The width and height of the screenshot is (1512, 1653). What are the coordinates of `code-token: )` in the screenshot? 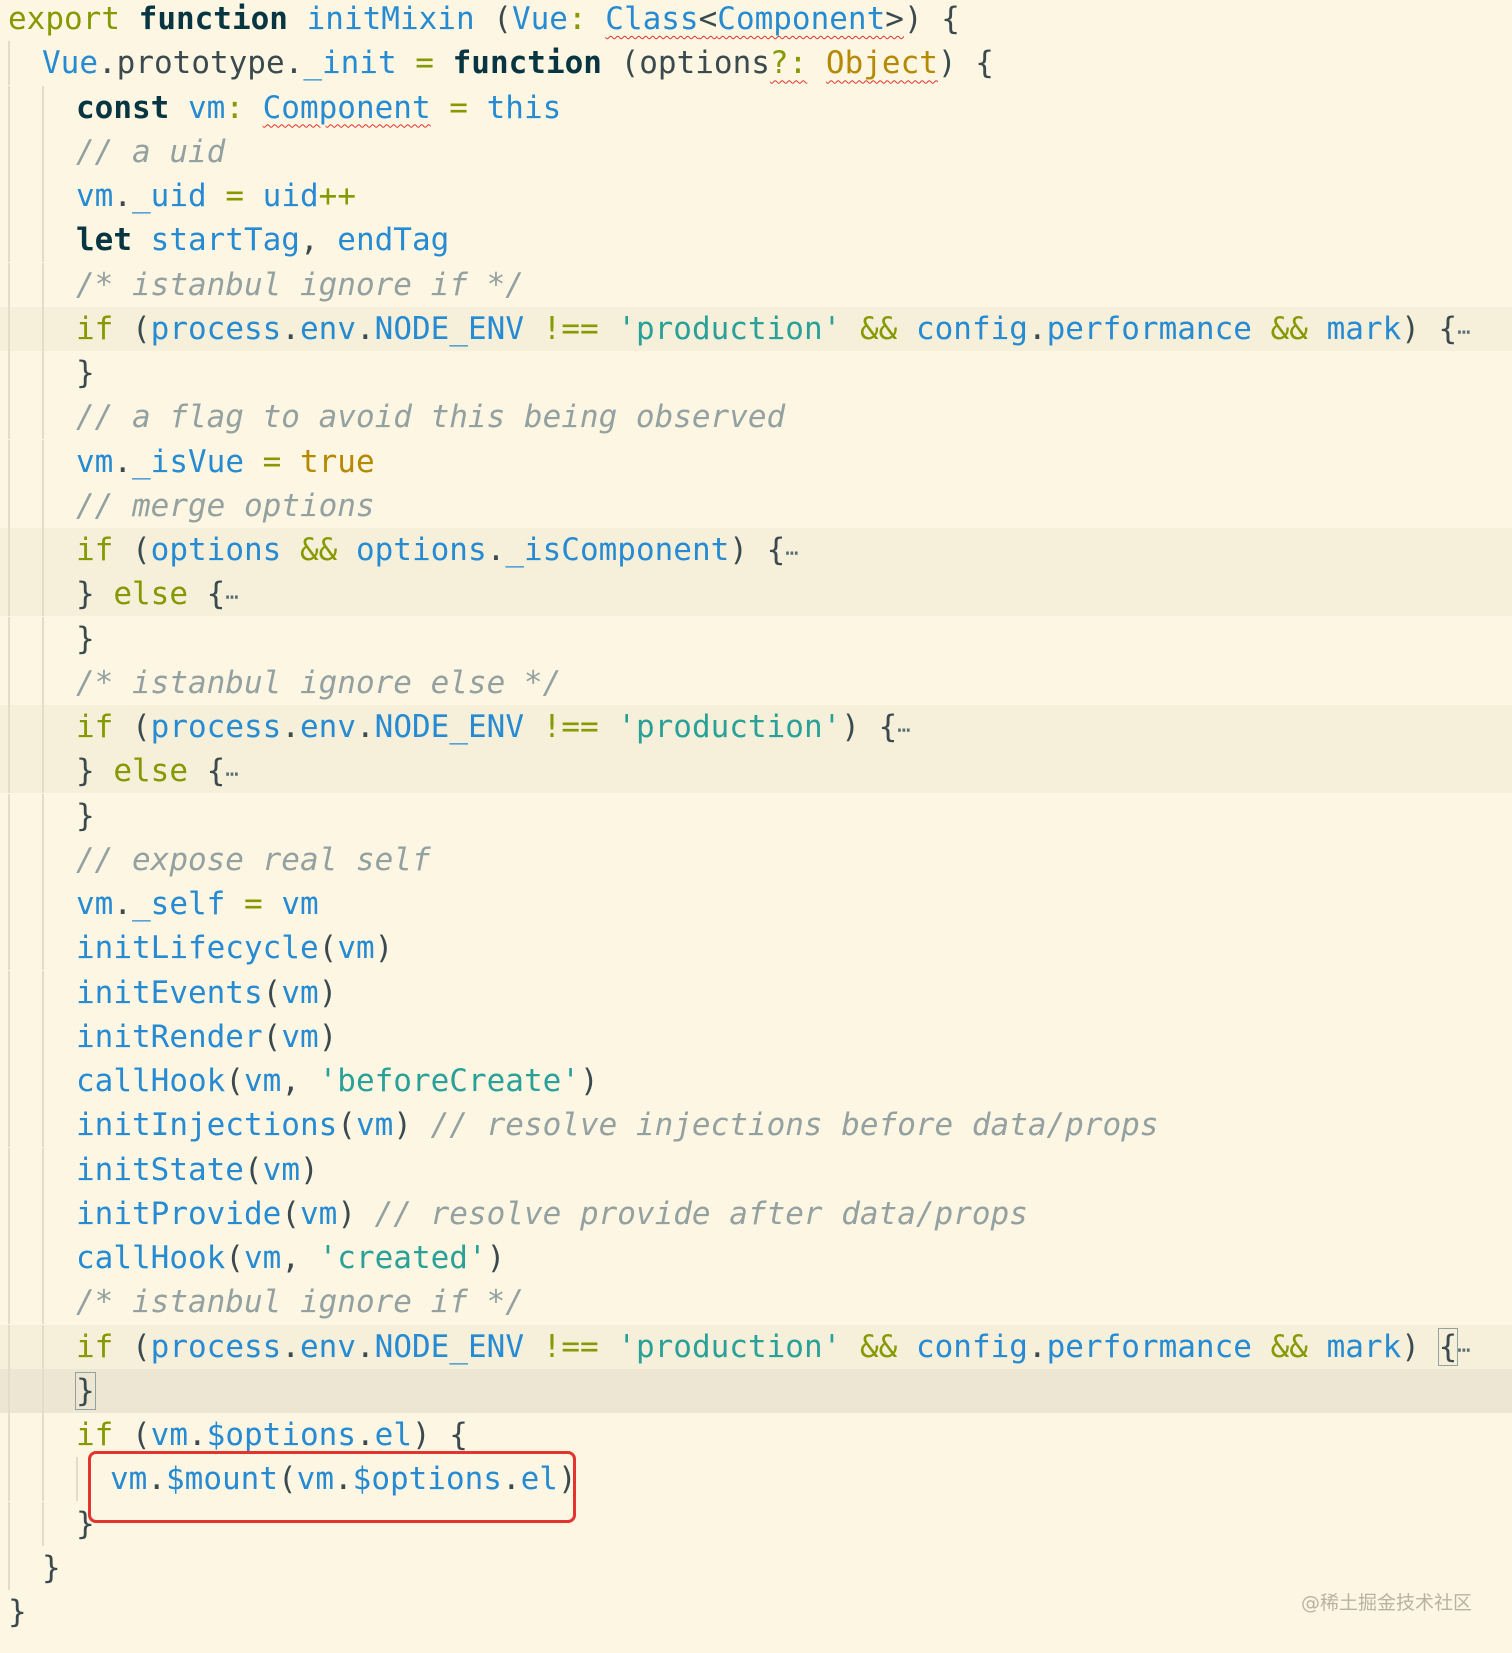 It's located at (1420, 1346).